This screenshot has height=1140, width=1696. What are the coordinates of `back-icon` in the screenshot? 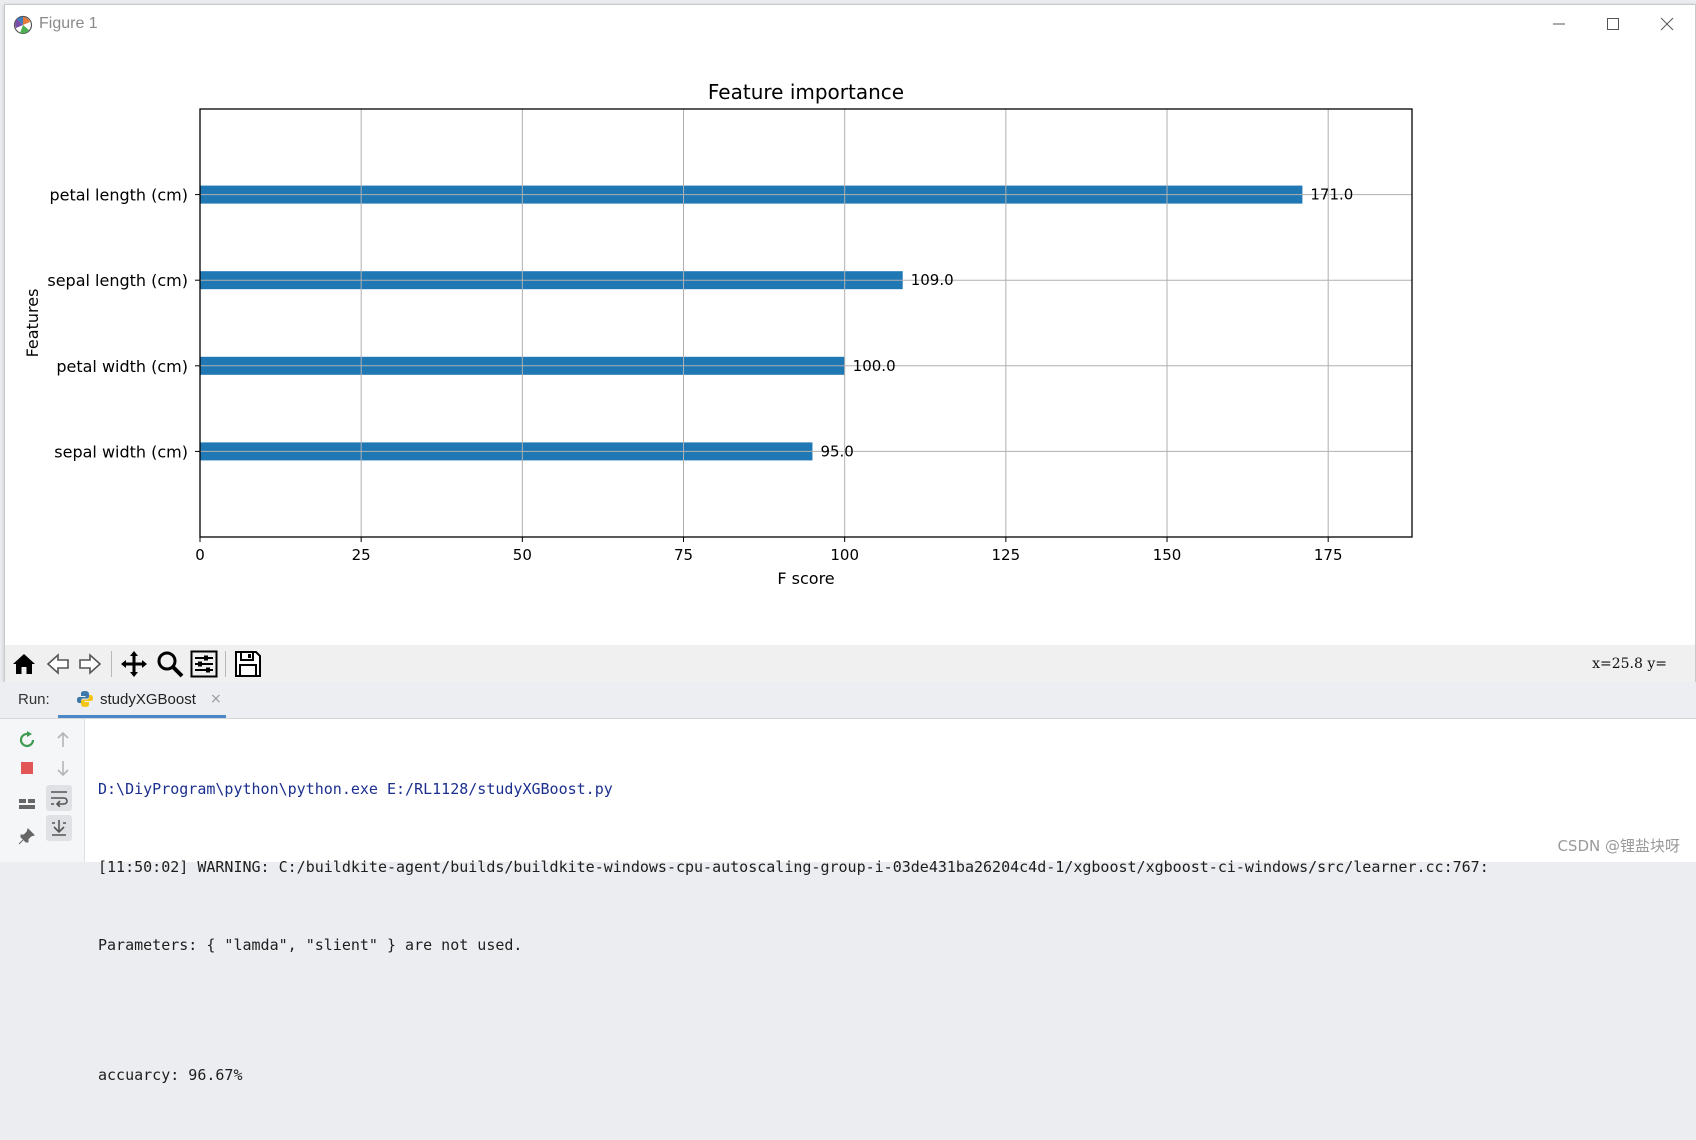 It's located at (57, 664).